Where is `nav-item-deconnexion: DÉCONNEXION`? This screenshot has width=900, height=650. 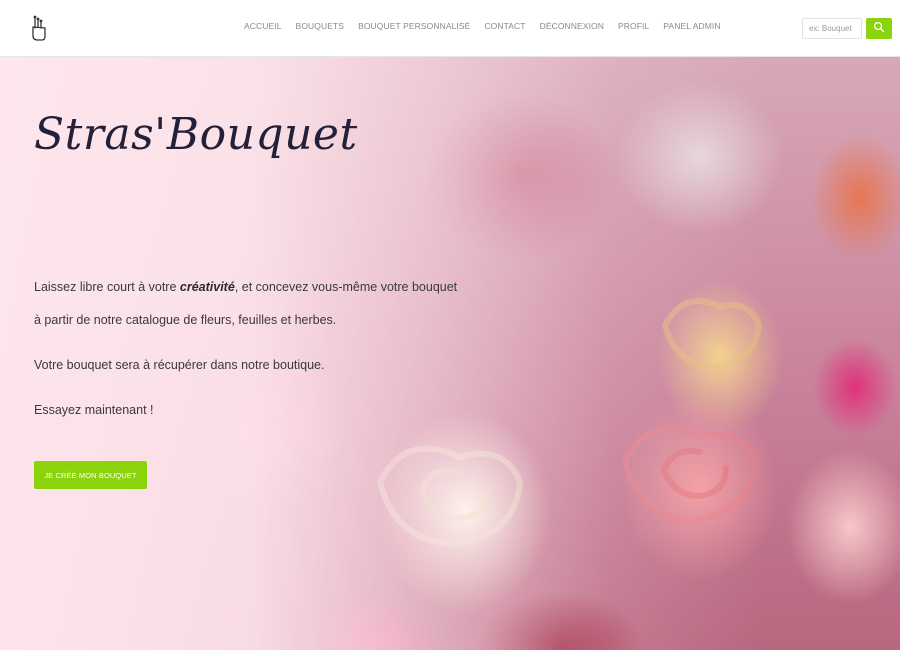
nav-item-deconnexion: DÉCONNEXION is located at coordinates (572, 26).